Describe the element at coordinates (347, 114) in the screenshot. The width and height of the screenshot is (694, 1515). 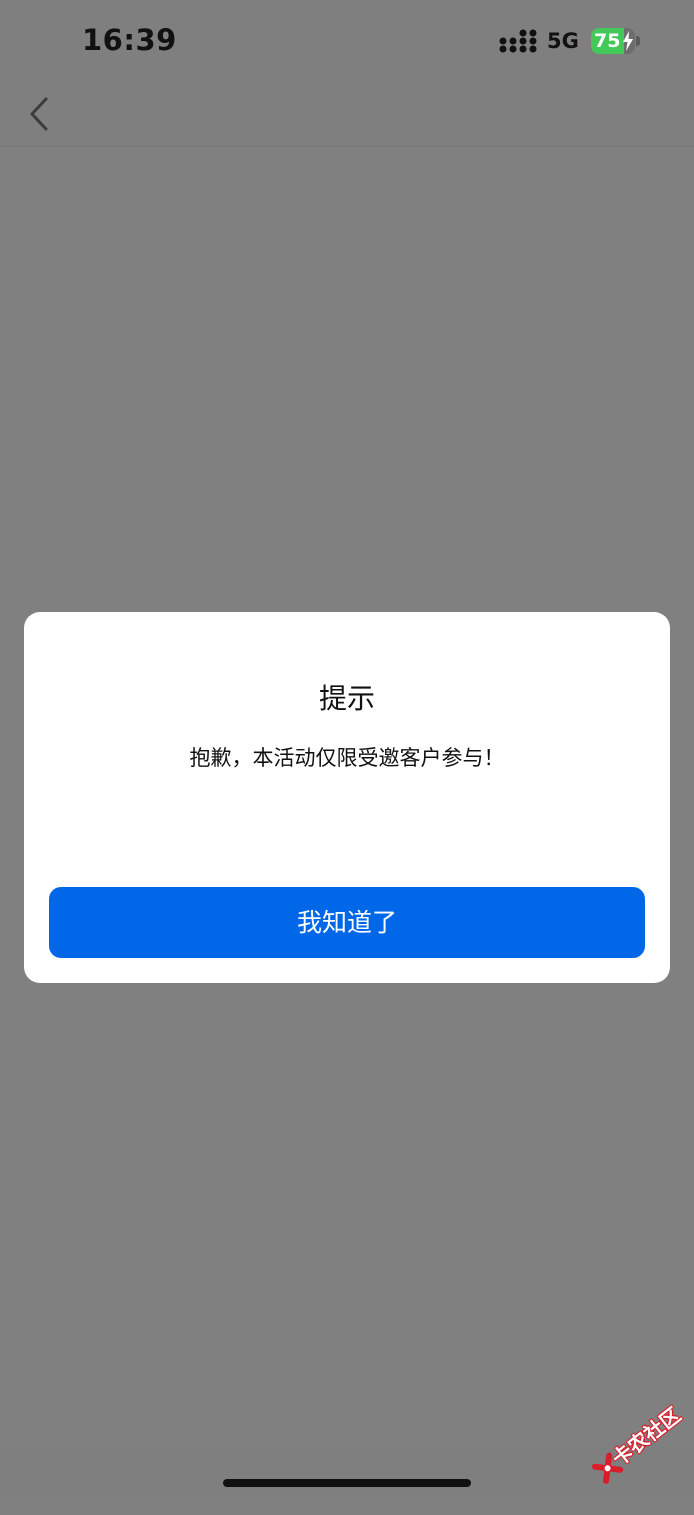
I see `nav-bar` at that location.